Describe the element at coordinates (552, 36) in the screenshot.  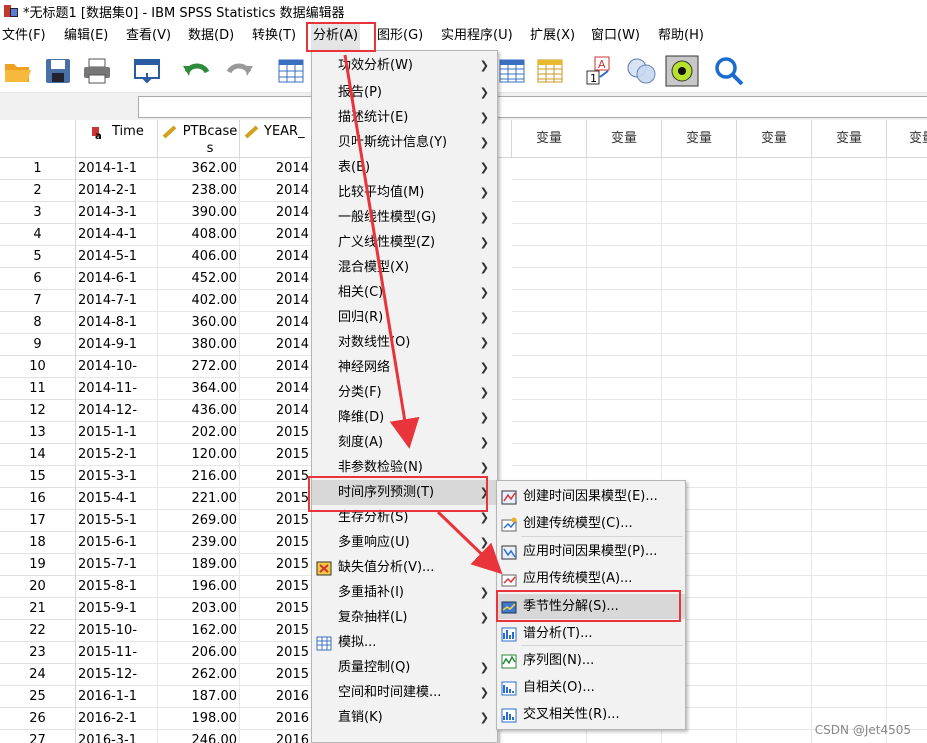
I see `menu-extensions: 扩展(X)` at that location.